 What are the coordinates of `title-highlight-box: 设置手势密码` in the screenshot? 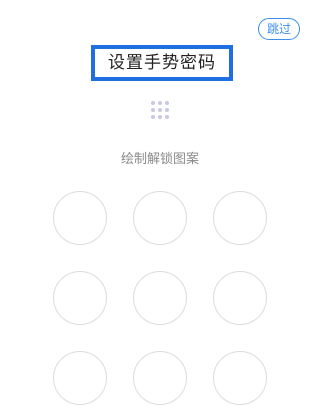 It's located at (162, 63).